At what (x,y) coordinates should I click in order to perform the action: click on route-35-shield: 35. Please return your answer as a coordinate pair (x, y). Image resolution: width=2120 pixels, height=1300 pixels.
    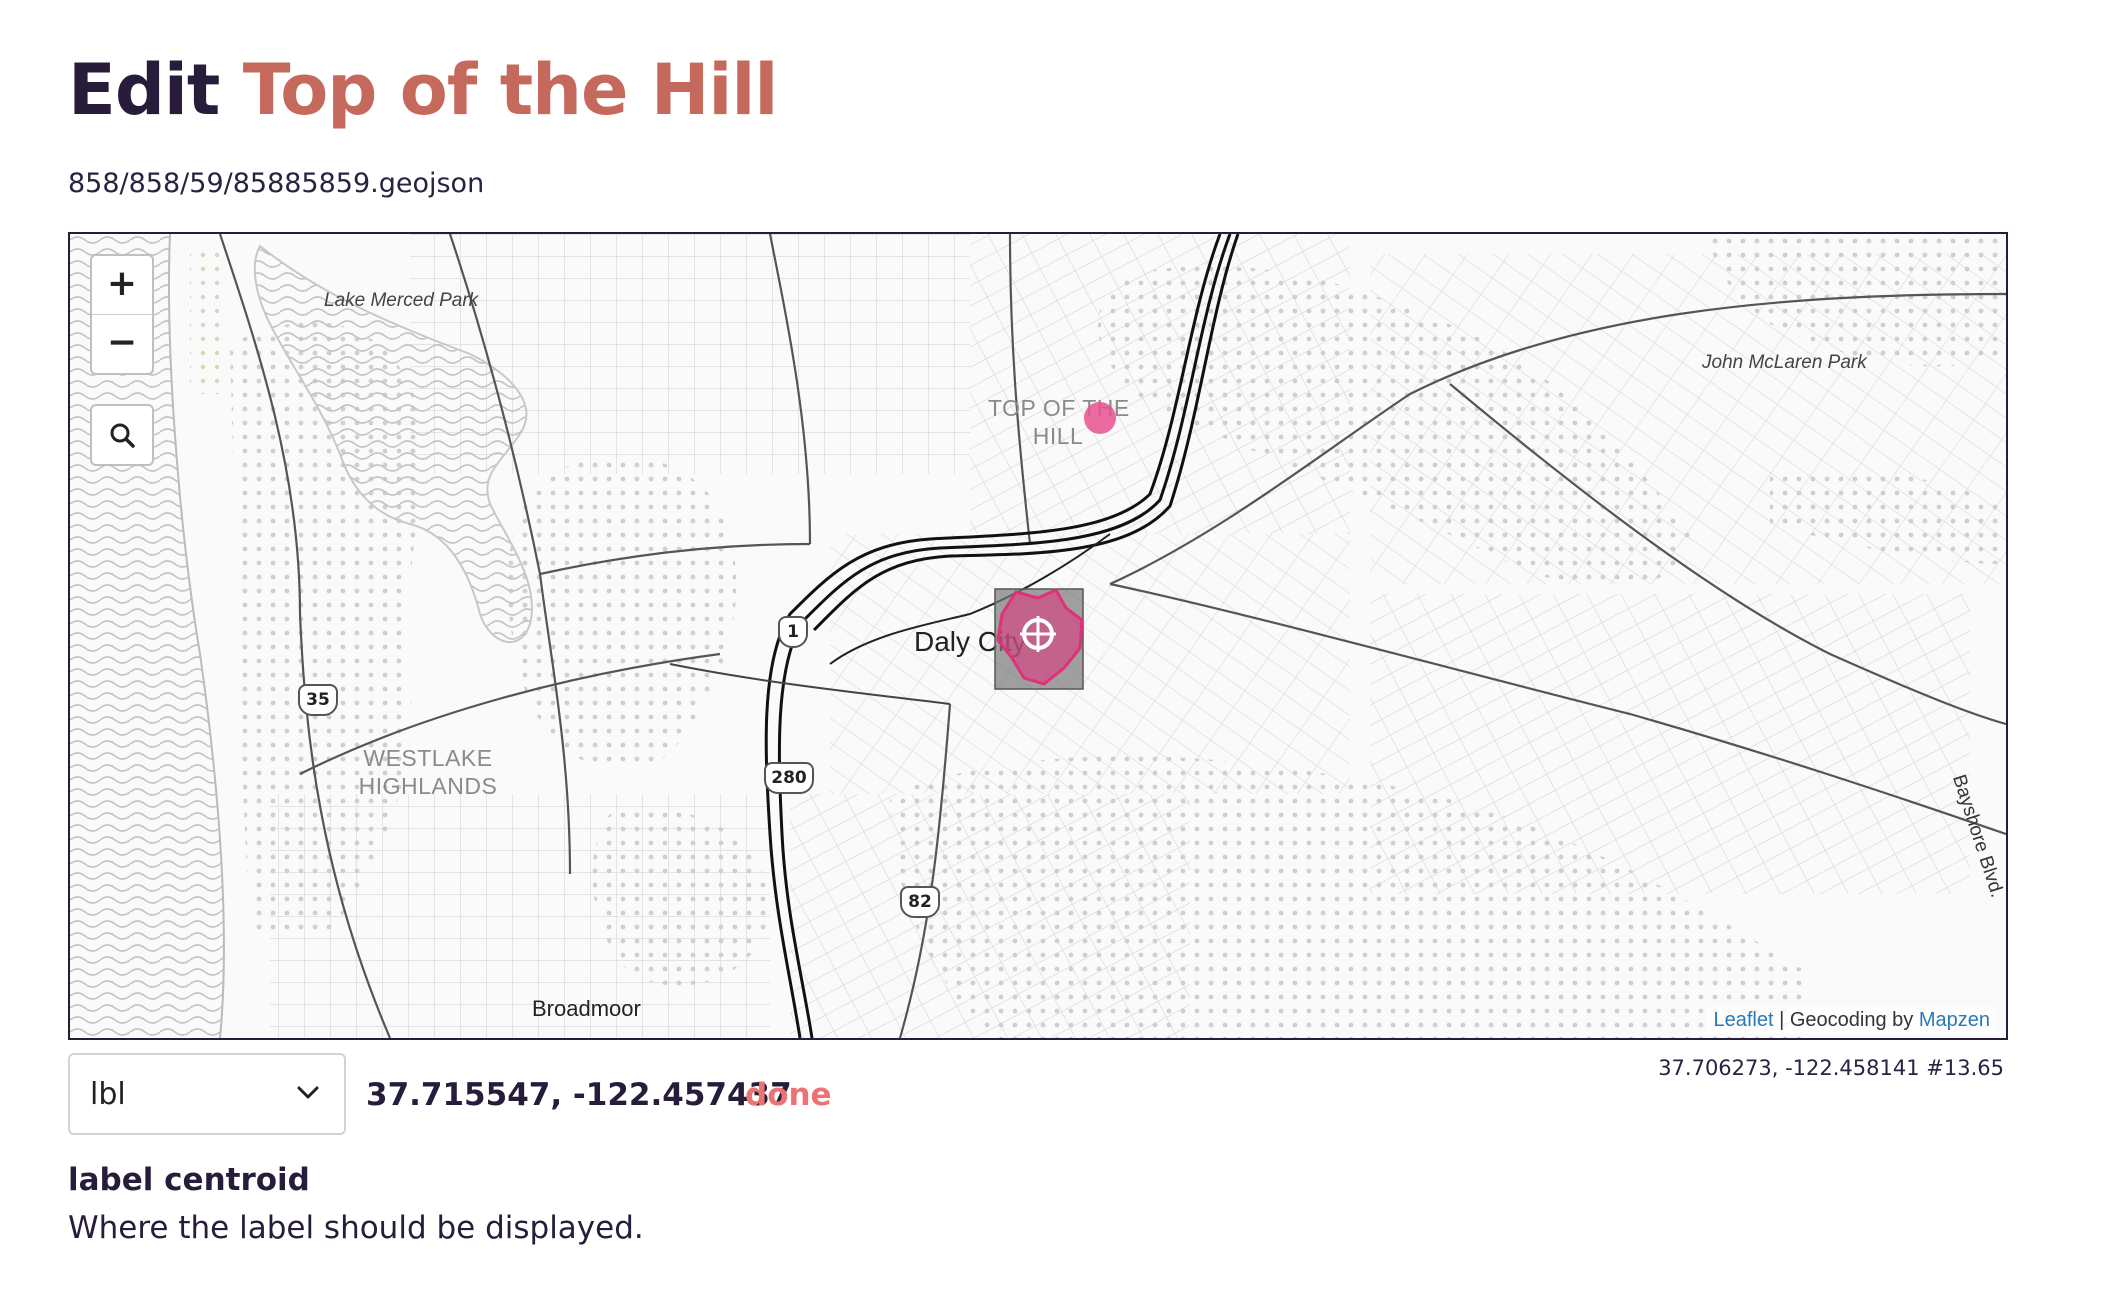
    Looking at the image, I should click on (318, 700).